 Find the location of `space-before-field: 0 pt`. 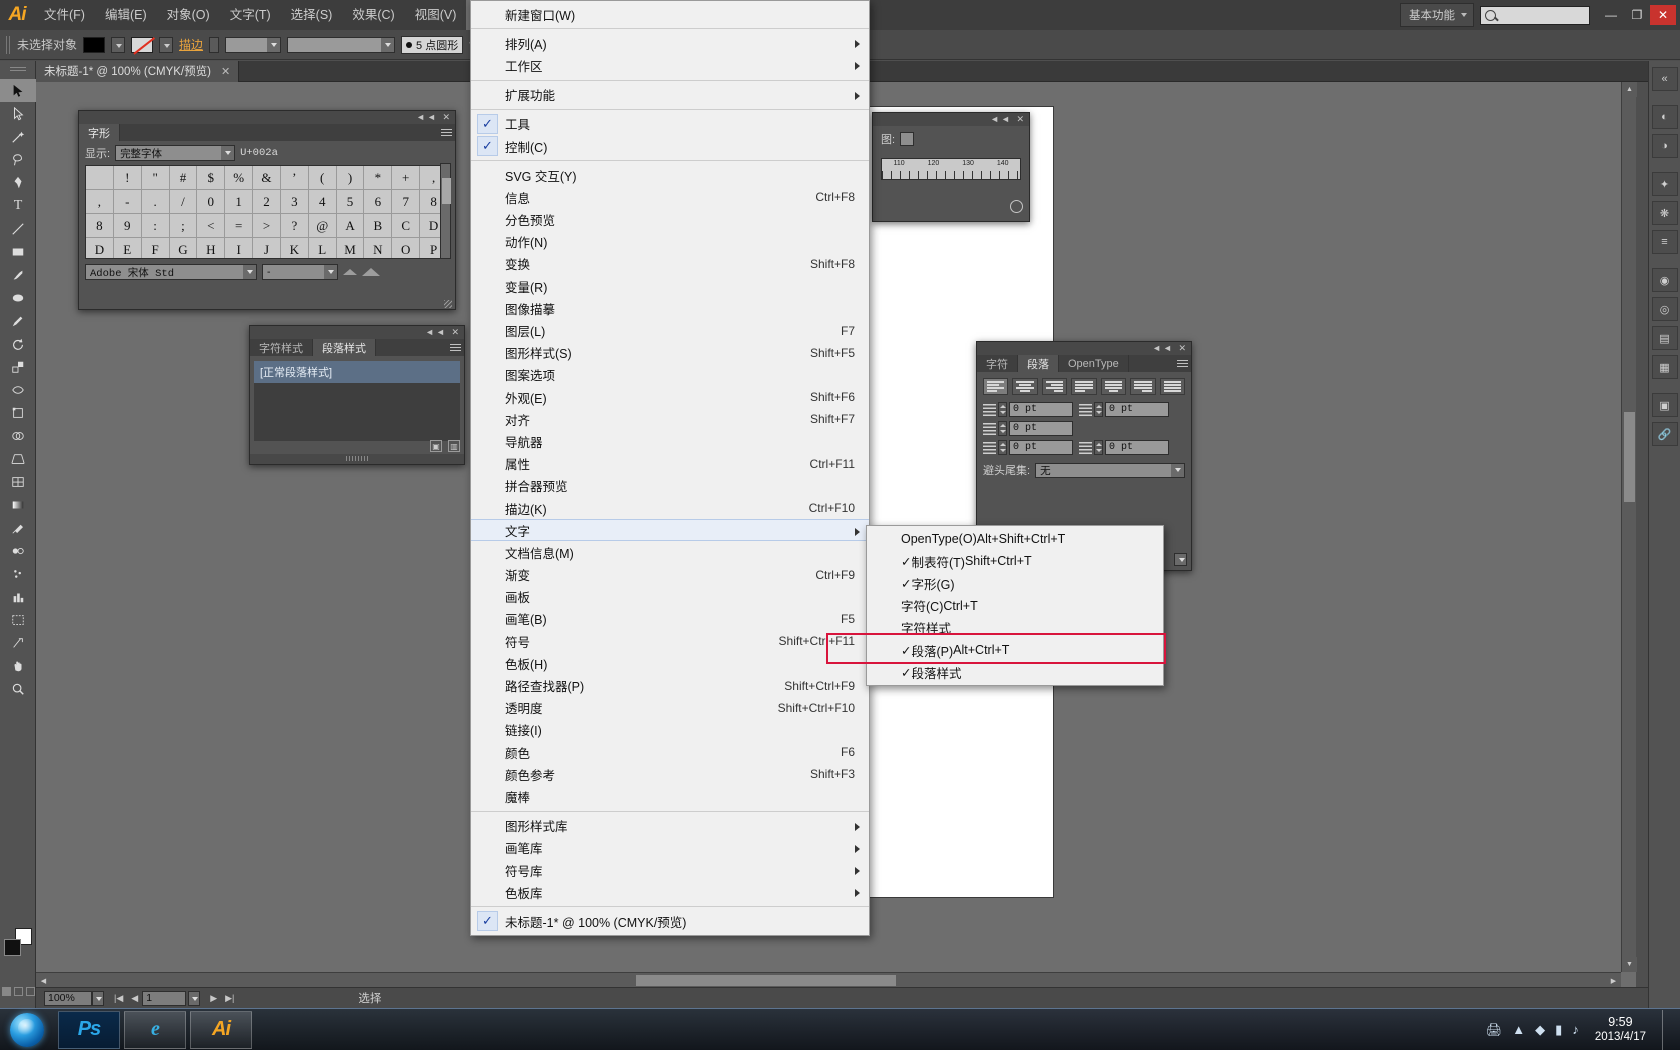

space-before-field: 0 pt is located at coordinates (1041, 447).